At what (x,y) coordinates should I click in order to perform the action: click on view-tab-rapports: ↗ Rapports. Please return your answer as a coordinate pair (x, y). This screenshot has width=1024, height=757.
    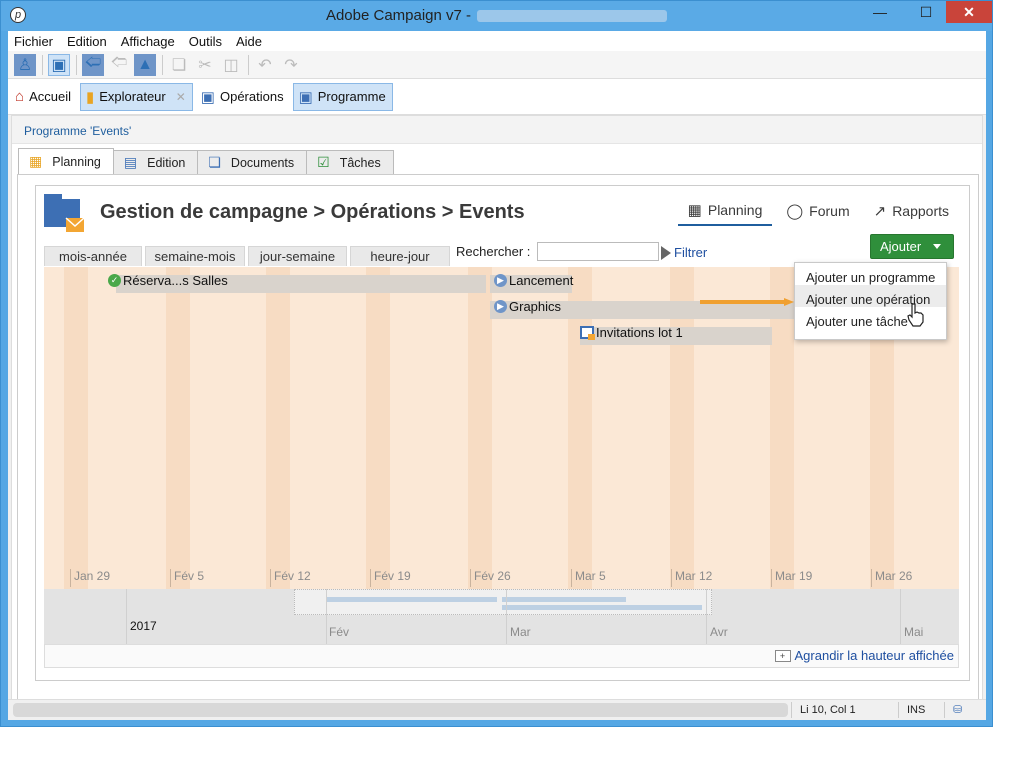
    Looking at the image, I should click on (911, 211).